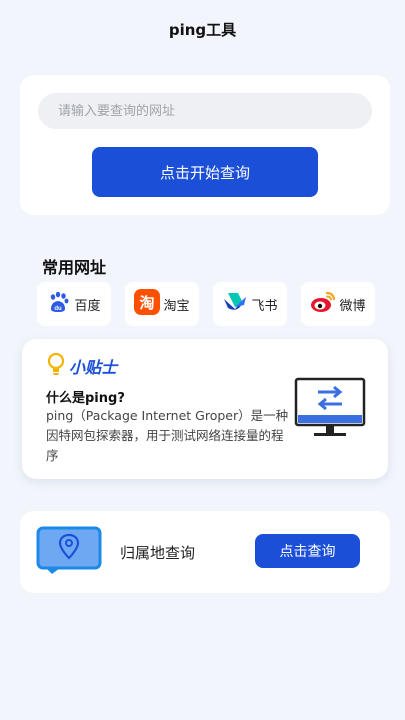  Describe the element at coordinates (235, 304) in the screenshot. I see `feishu-logo-icon` at that location.